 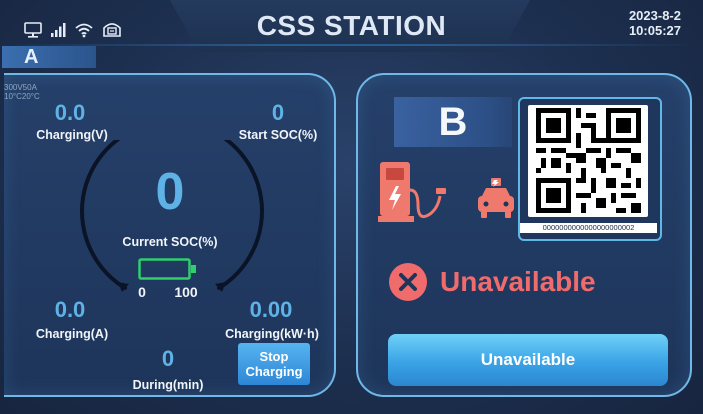 What do you see at coordinates (170, 242) in the screenshot?
I see `current-soc-label: Current SOC(%)` at bounding box center [170, 242].